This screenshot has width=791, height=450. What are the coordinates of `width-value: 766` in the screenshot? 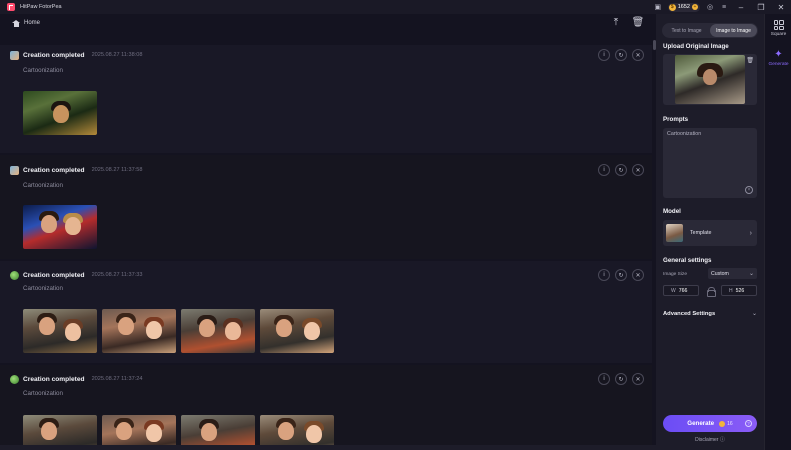 It's located at (683, 290).